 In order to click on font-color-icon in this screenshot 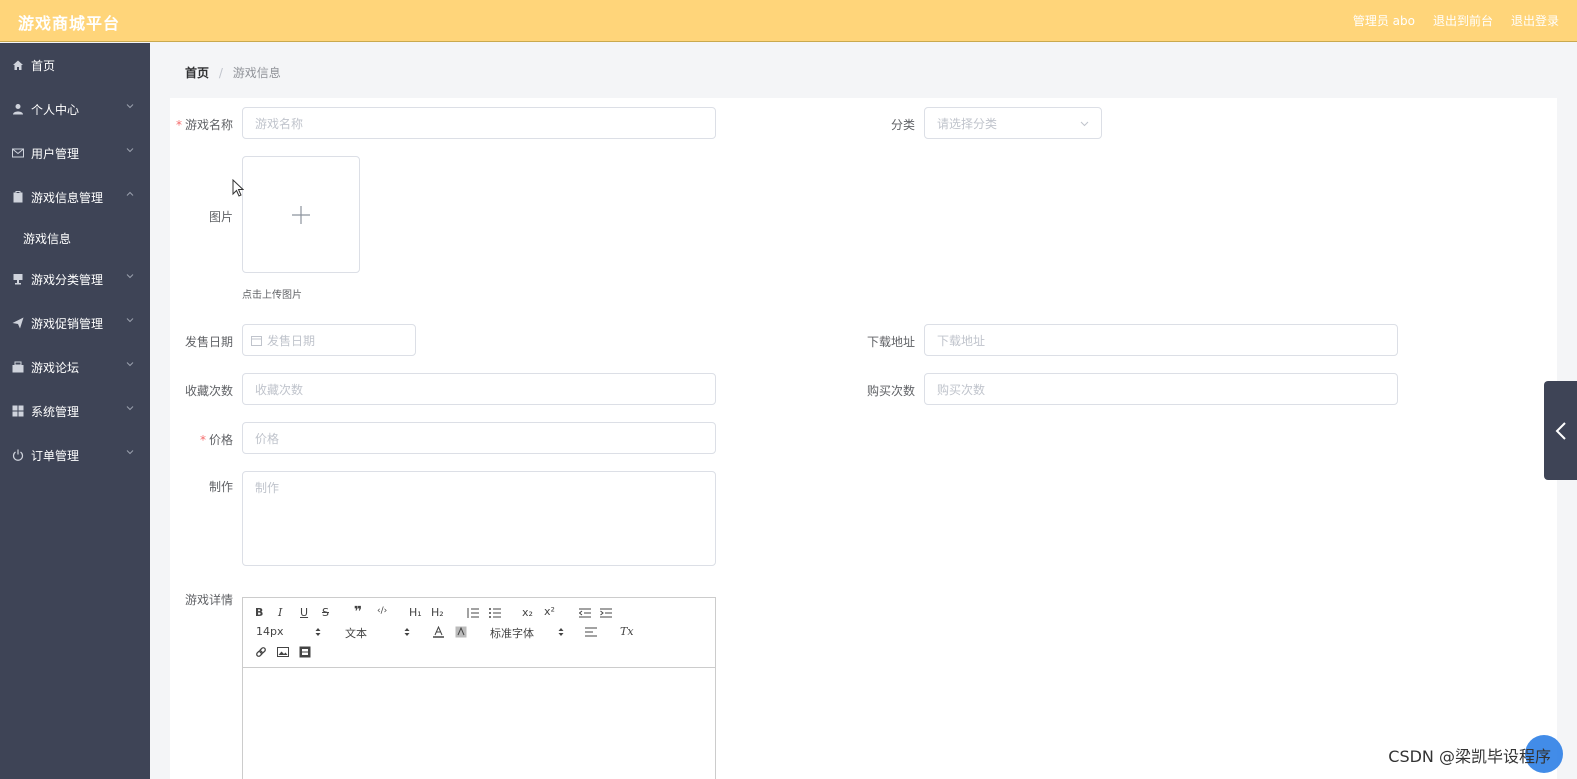, I will do `click(438, 632)`.